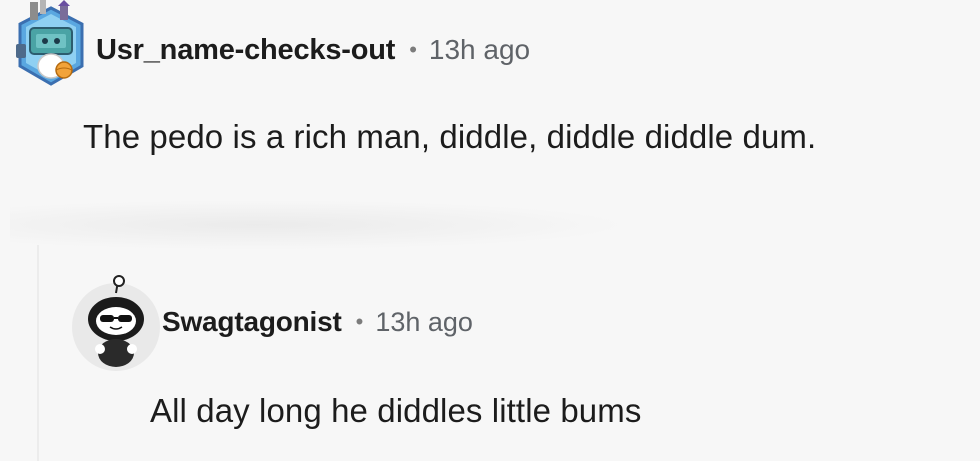 Image resolution: width=980 pixels, height=461 pixels. Describe the element at coordinates (116, 325) in the screenshot. I see `snoo-avatar-sunglasses-icon` at that location.